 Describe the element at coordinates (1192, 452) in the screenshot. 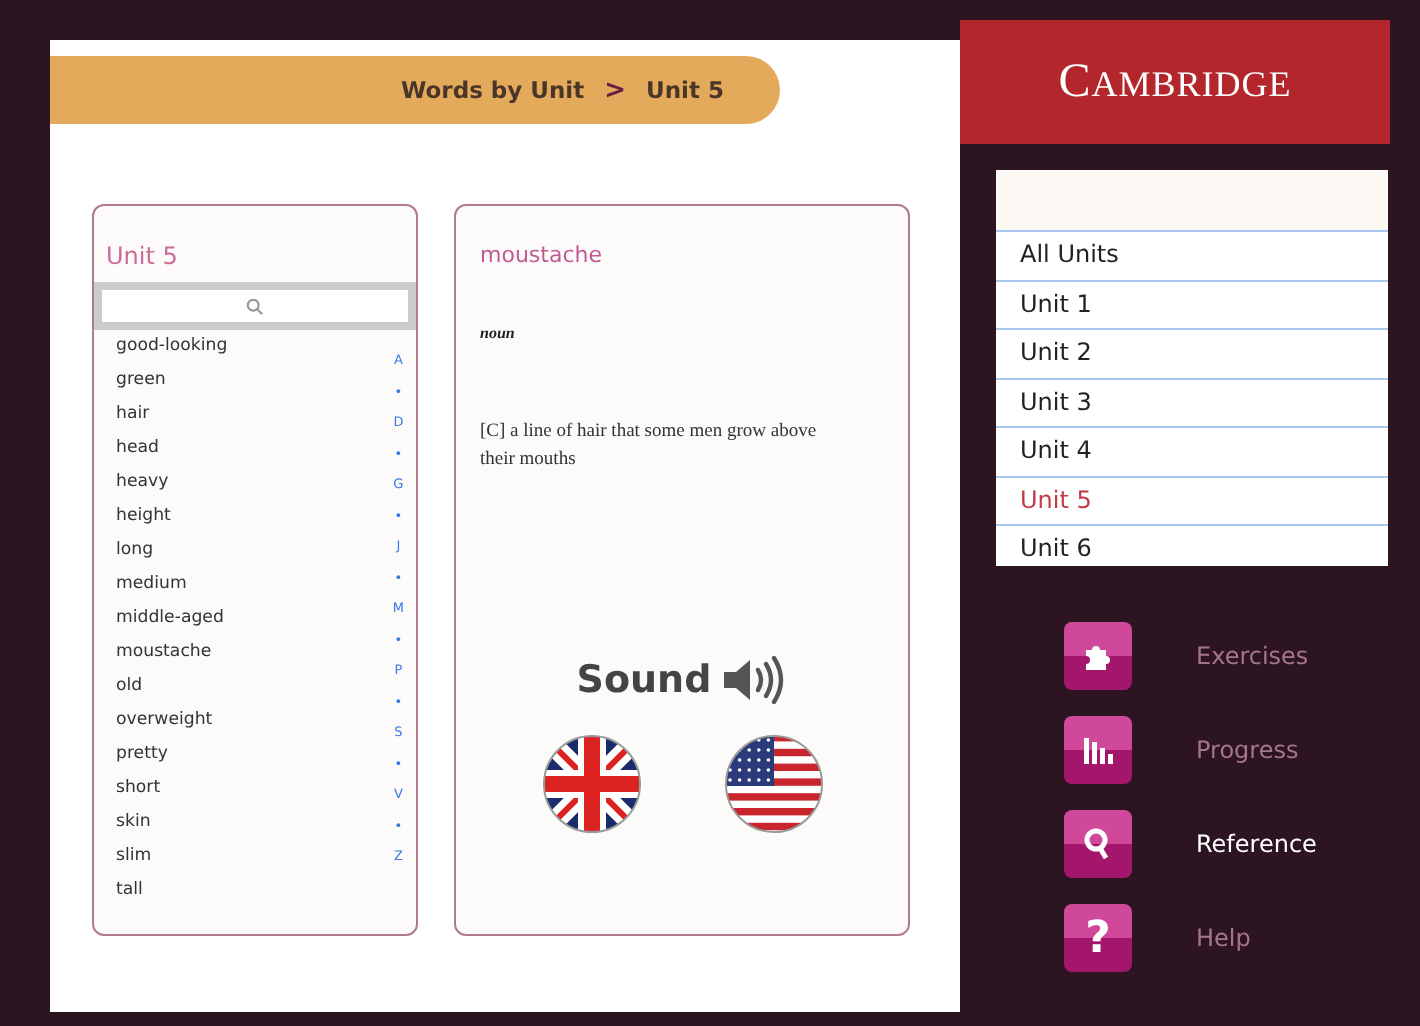

I see `unit-item: Unit 4` at that location.